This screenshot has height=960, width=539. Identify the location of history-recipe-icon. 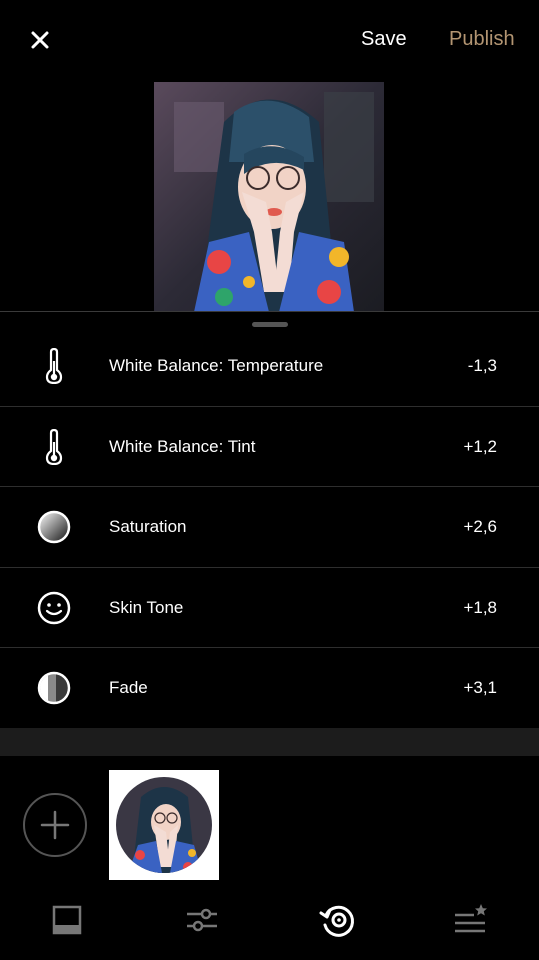
(336, 921).